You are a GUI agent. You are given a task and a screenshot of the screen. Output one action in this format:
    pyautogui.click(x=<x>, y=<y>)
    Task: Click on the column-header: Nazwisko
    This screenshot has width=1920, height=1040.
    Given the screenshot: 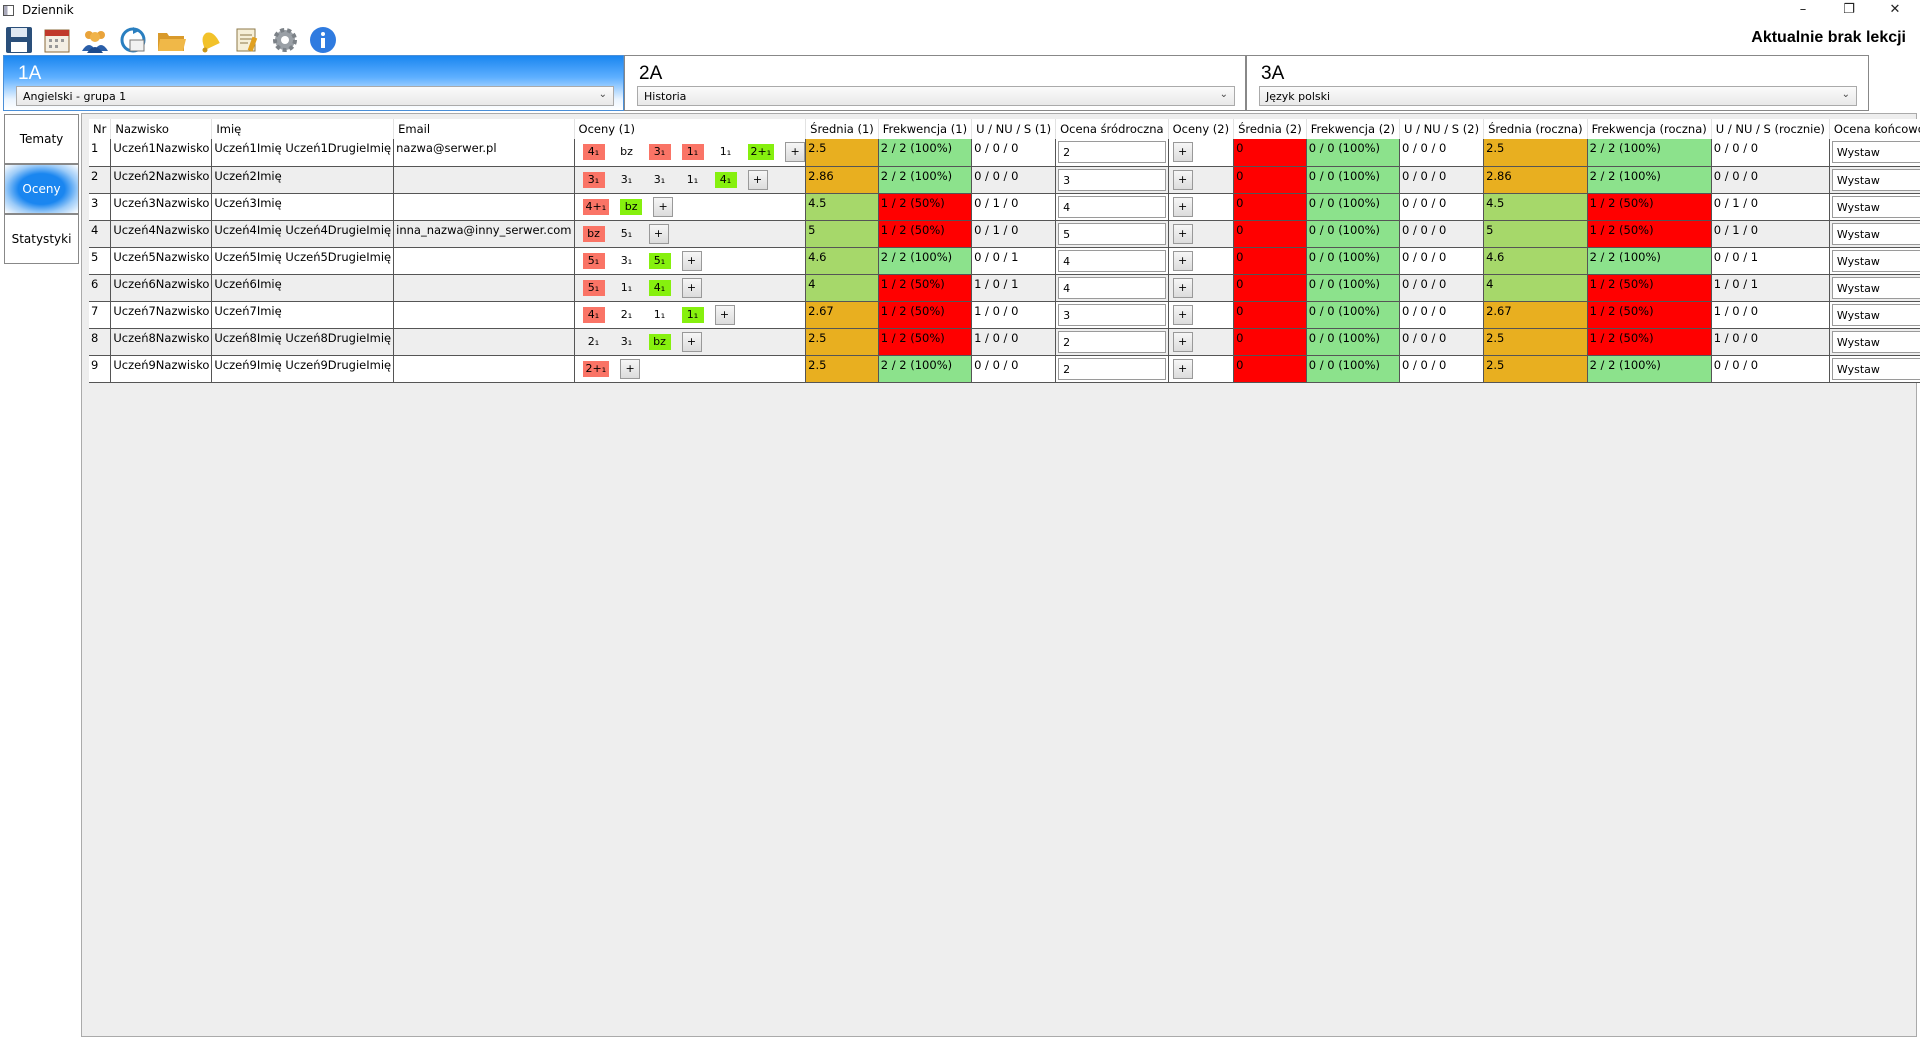 What is the action you would take?
    pyautogui.click(x=161, y=129)
    